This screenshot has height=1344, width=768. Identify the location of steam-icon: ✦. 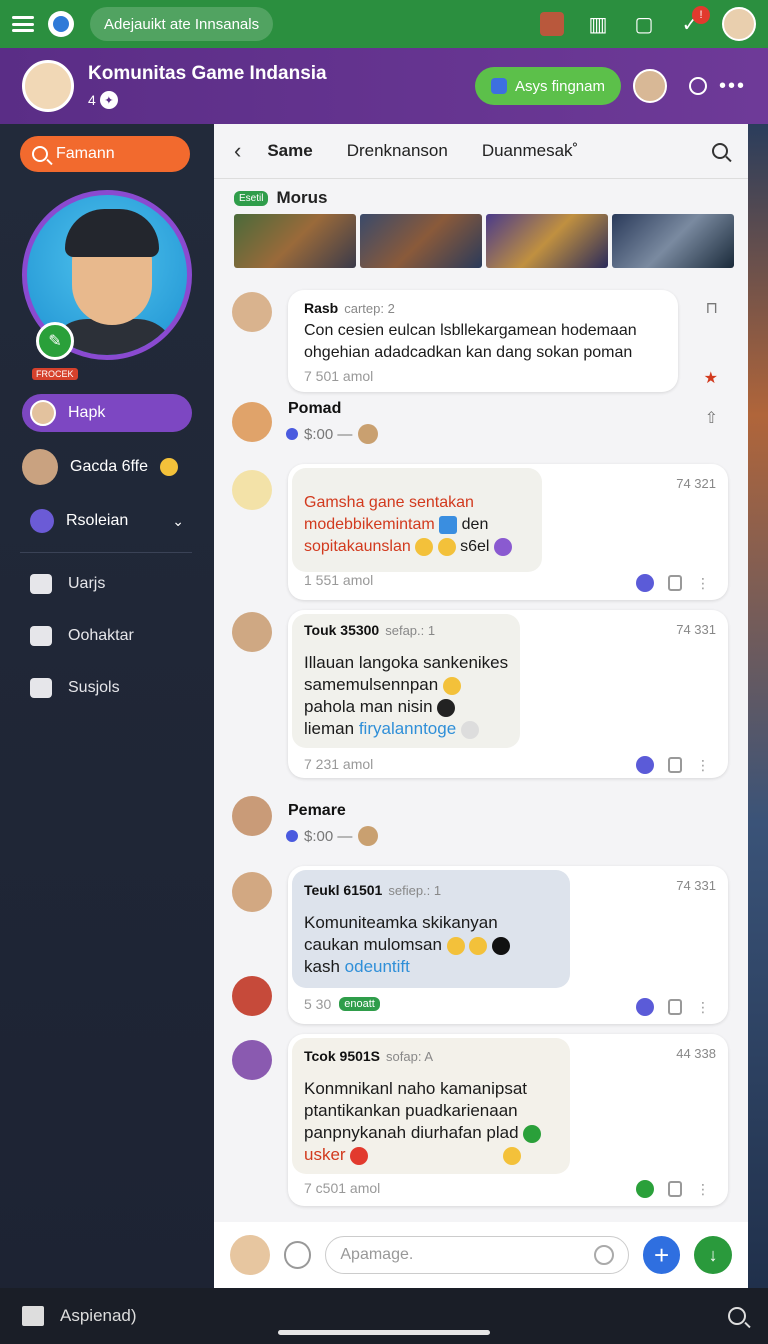
(108, 100).